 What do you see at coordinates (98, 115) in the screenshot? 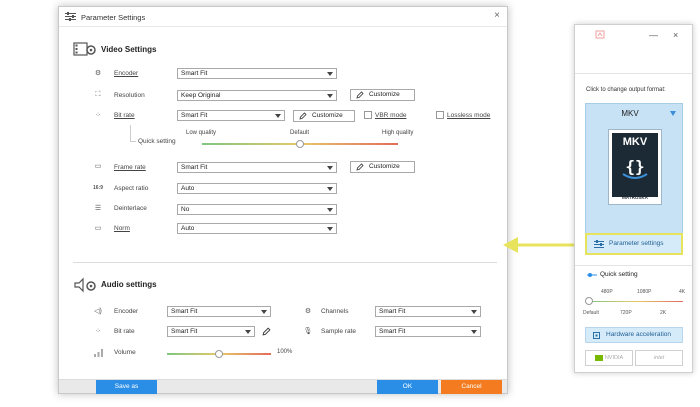
I see `bitrate-icon: ⁘` at bounding box center [98, 115].